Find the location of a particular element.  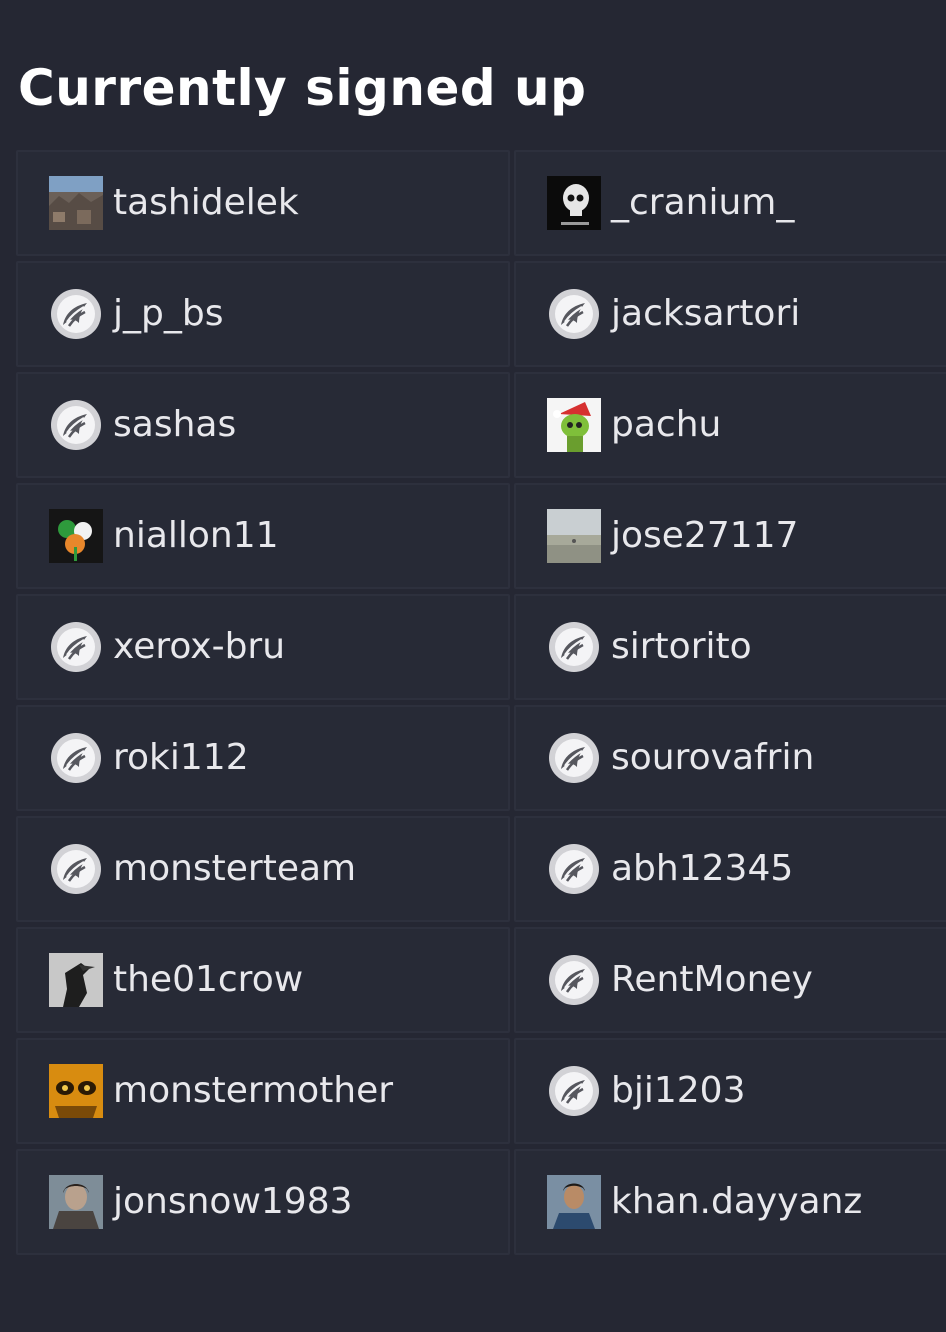

user-card: j_p_bs is located at coordinates (263, 314).